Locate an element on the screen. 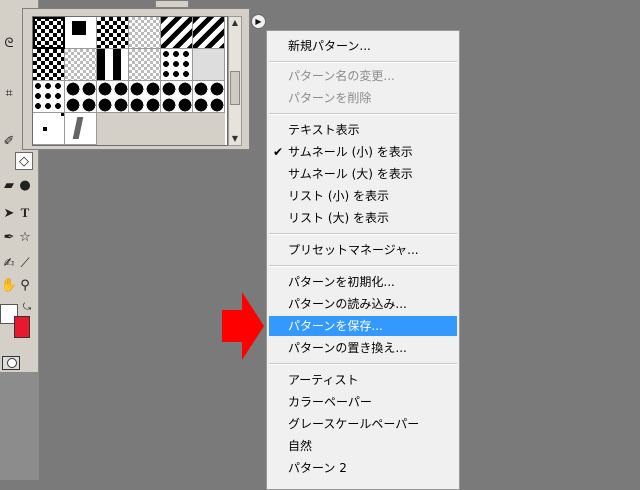 This screenshot has width=640, height=490. check-icon: ✔ is located at coordinates (278, 152).